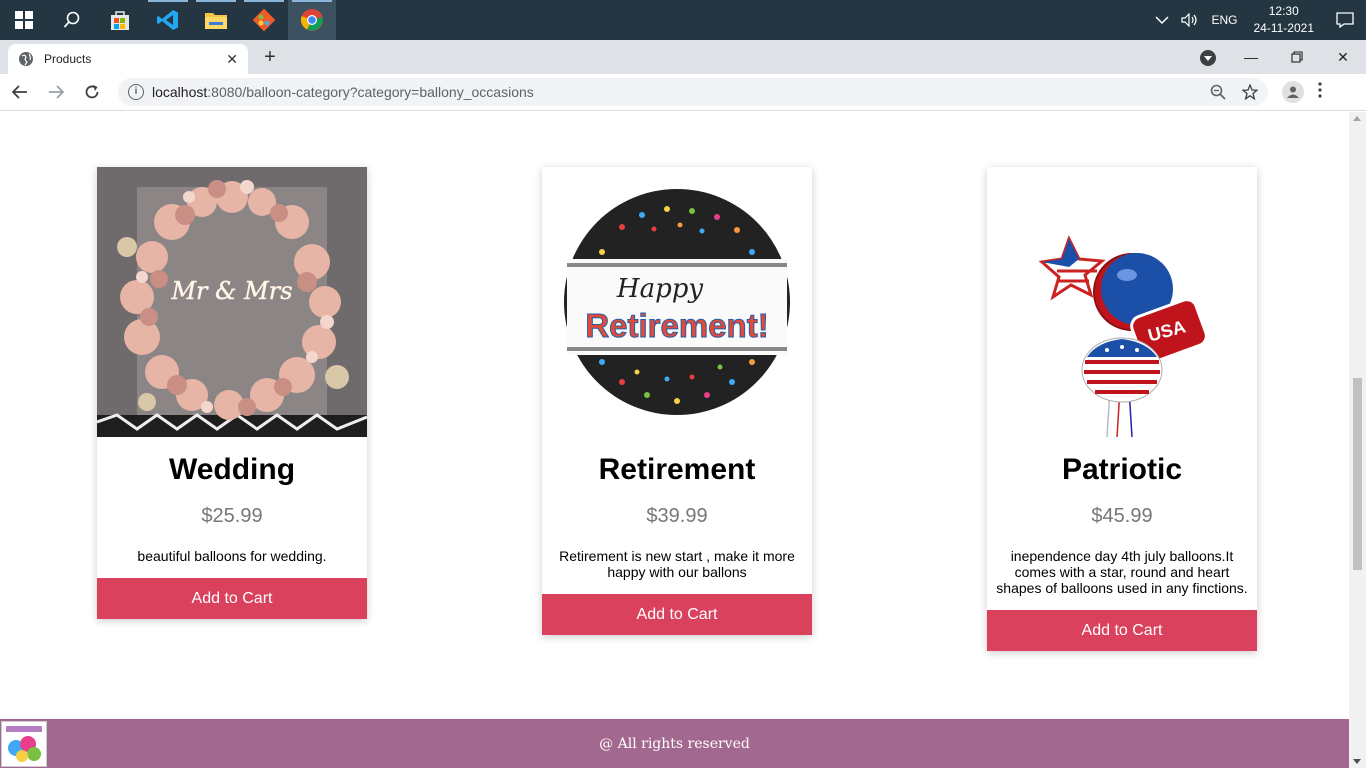  Describe the element at coordinates (683, 20) in the screenshot. I see `taskbar: ENG 12:30 24-11-2021` at that location.